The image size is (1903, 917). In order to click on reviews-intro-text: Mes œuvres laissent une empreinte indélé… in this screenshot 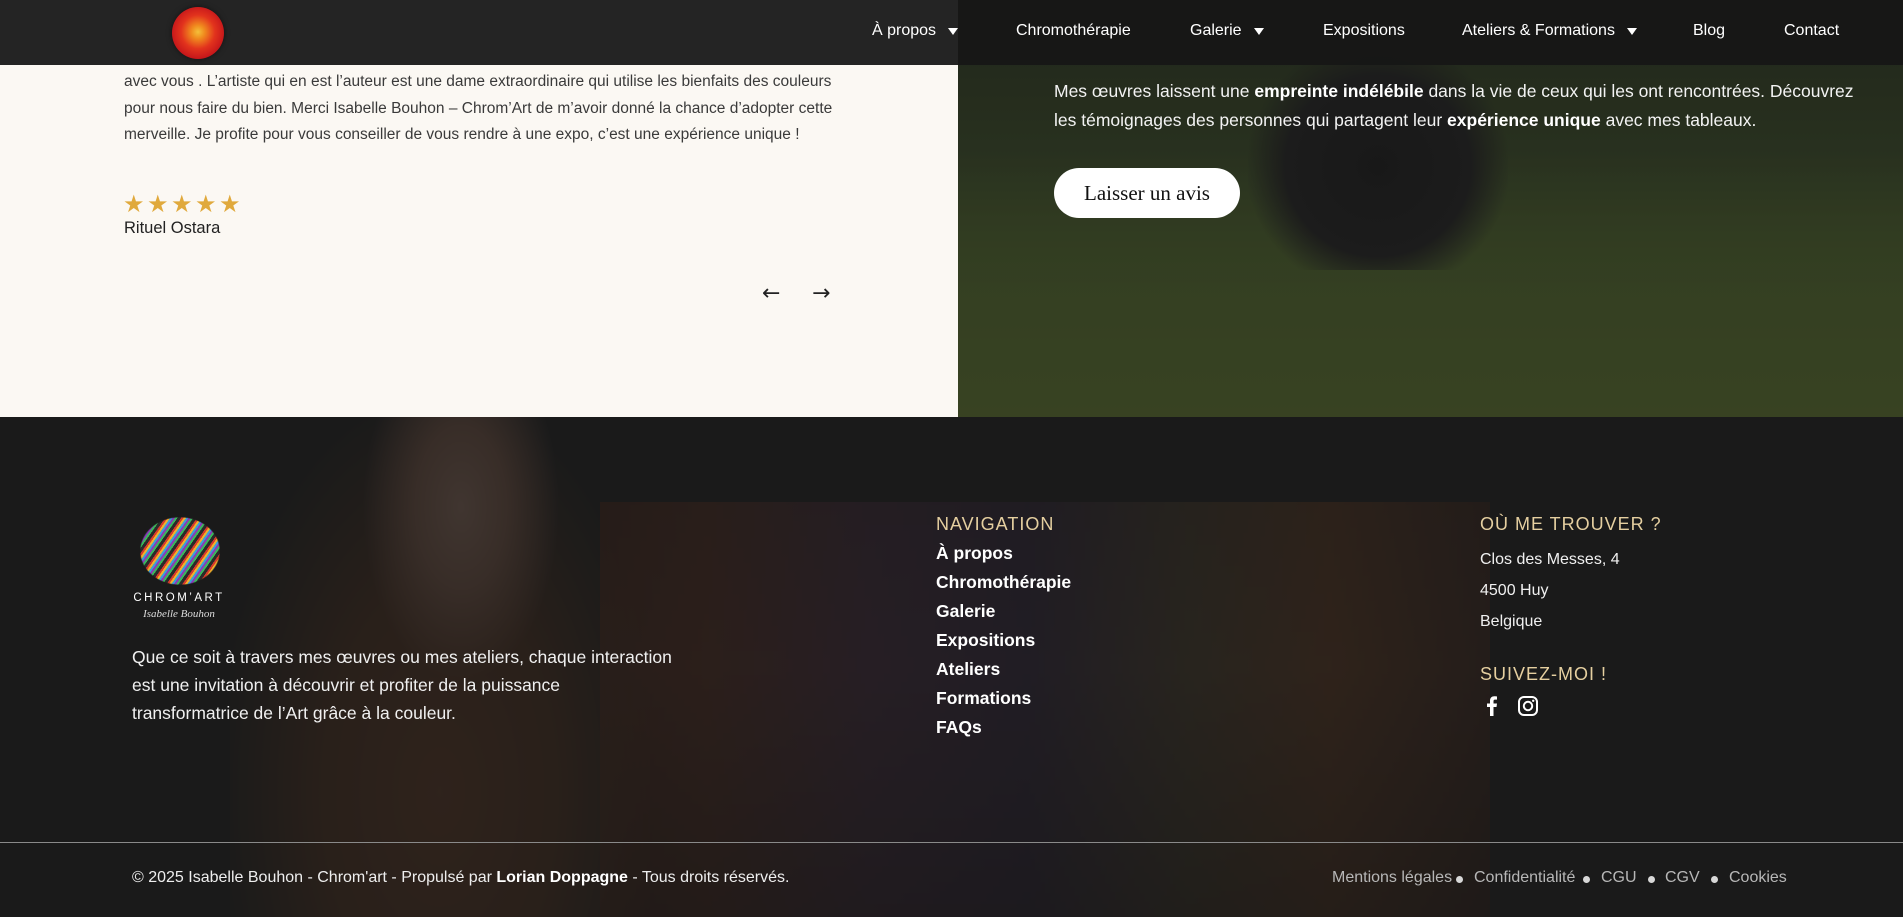, I will do `click(1454, 106)`.